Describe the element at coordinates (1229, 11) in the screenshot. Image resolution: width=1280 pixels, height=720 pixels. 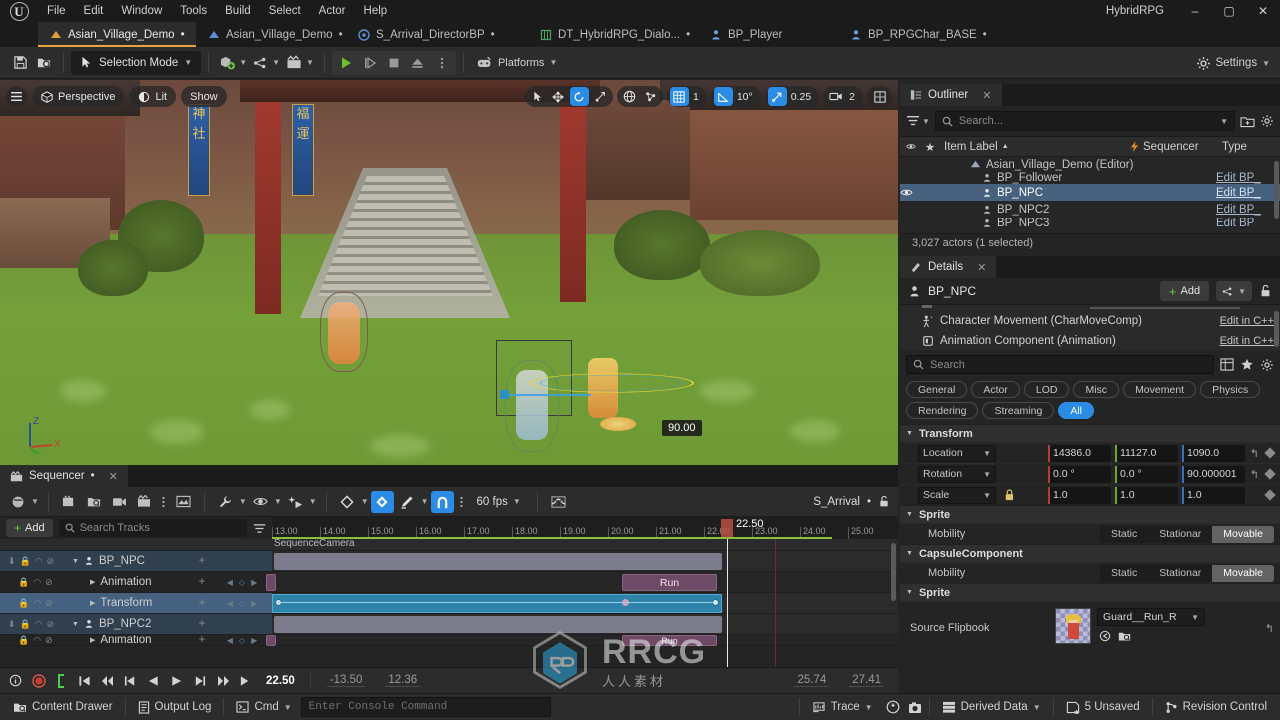
I see `maximize-button: ▢` at that location.